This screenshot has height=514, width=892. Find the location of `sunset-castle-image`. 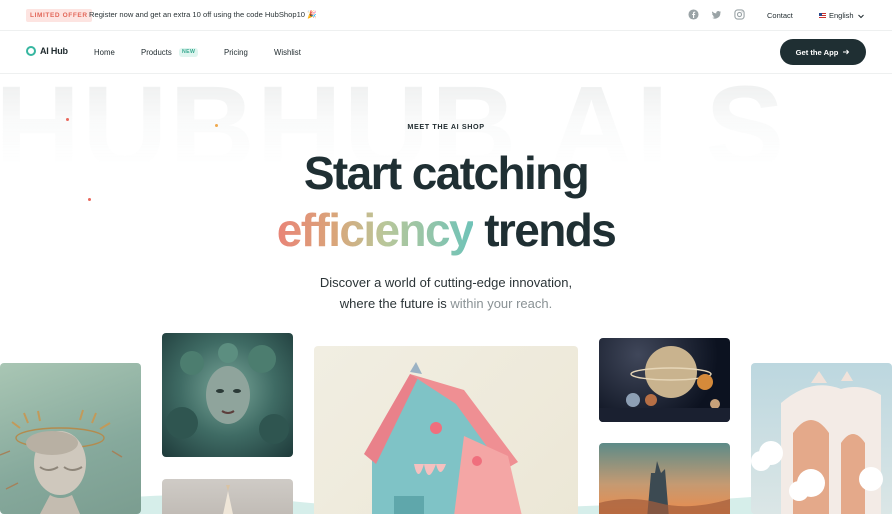

sunset-castle-image is located at coordinates (664, 478).